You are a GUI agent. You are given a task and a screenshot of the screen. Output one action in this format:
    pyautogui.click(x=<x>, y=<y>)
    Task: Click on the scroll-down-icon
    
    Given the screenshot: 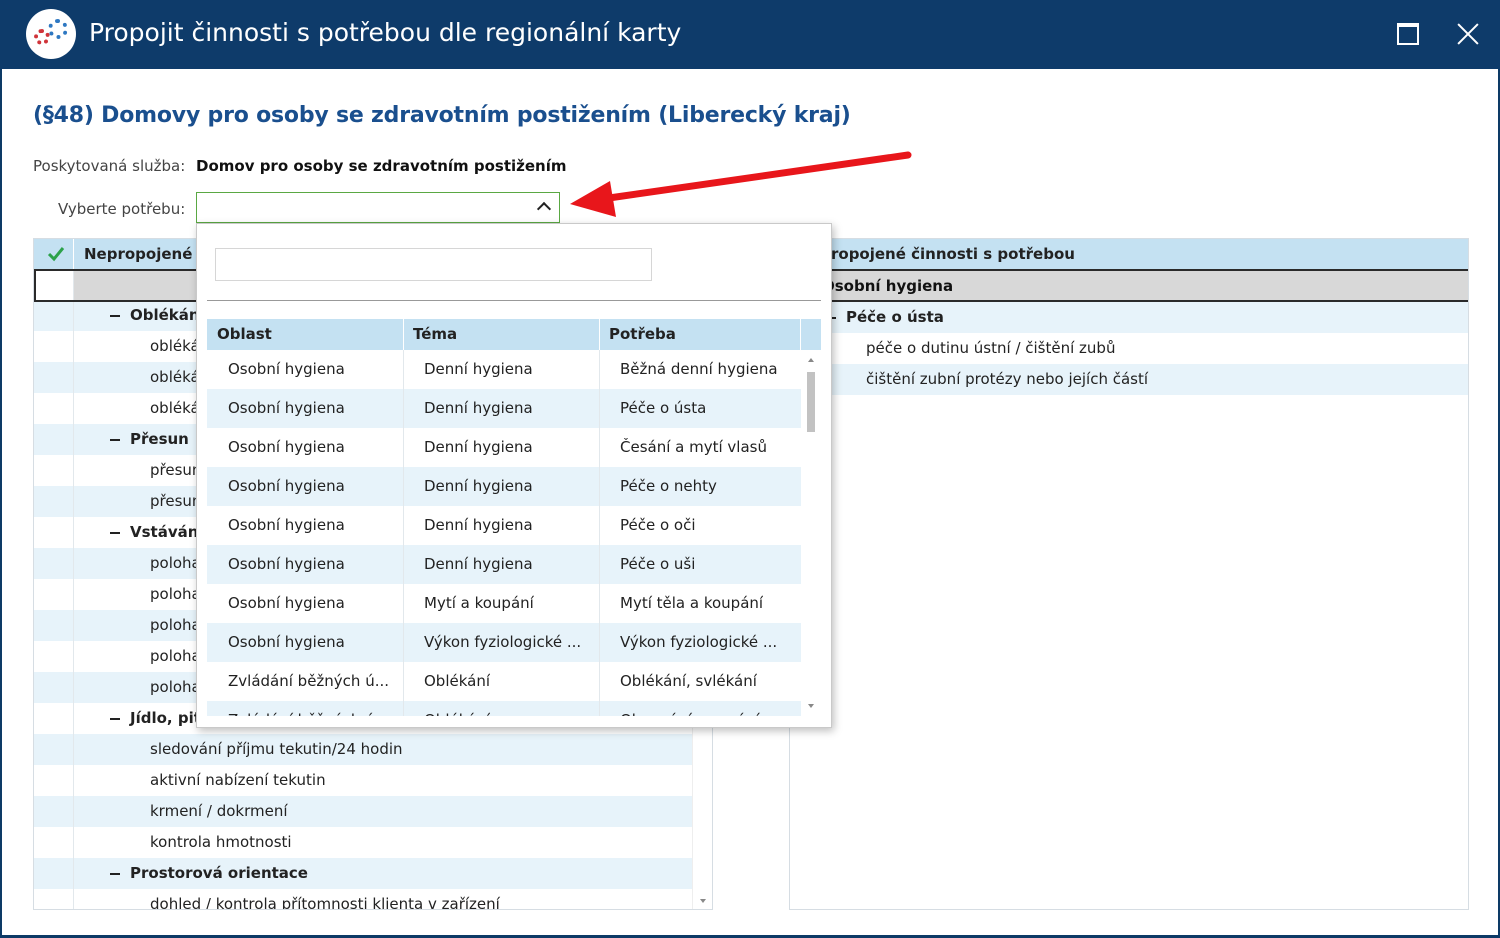 What is the action you would take?
    pyautogui.click(x=811, y=706)
    